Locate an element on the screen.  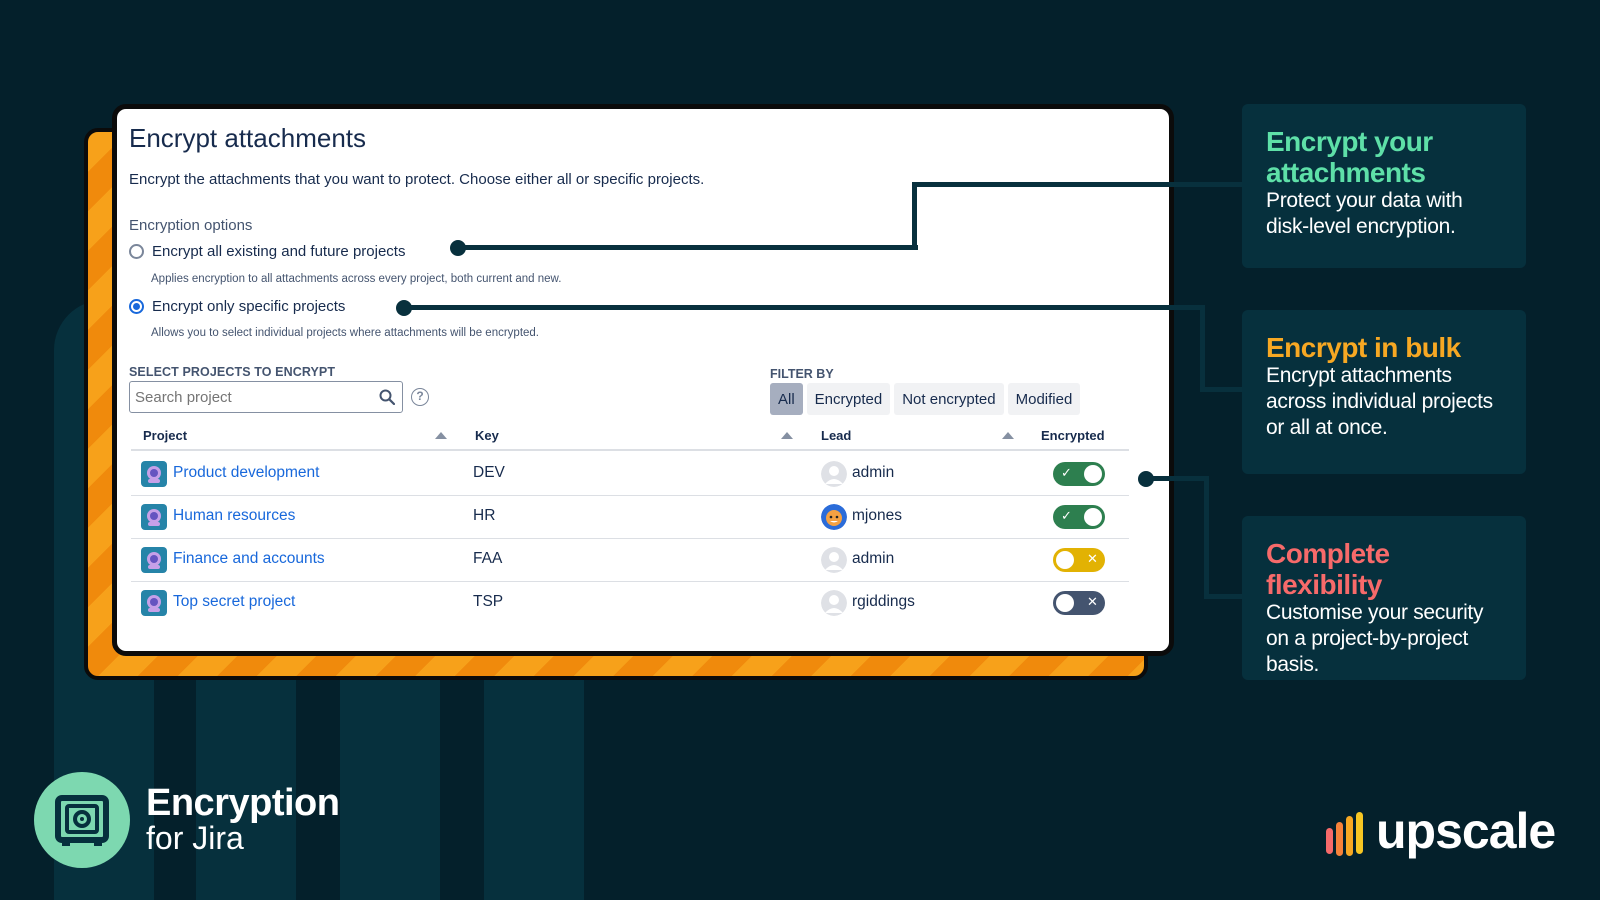
radio-label: Encrypt all existing and future projects is located at coordinates (279, 251).